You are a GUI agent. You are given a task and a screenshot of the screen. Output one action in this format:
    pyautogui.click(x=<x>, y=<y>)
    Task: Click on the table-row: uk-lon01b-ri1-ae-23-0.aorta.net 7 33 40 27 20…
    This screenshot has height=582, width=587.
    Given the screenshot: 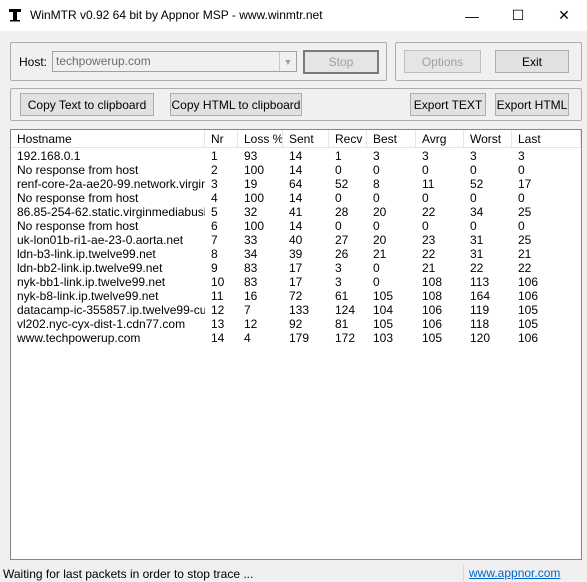 What is the action you would take?
    pyautogui.click(x=296, y=240)
    